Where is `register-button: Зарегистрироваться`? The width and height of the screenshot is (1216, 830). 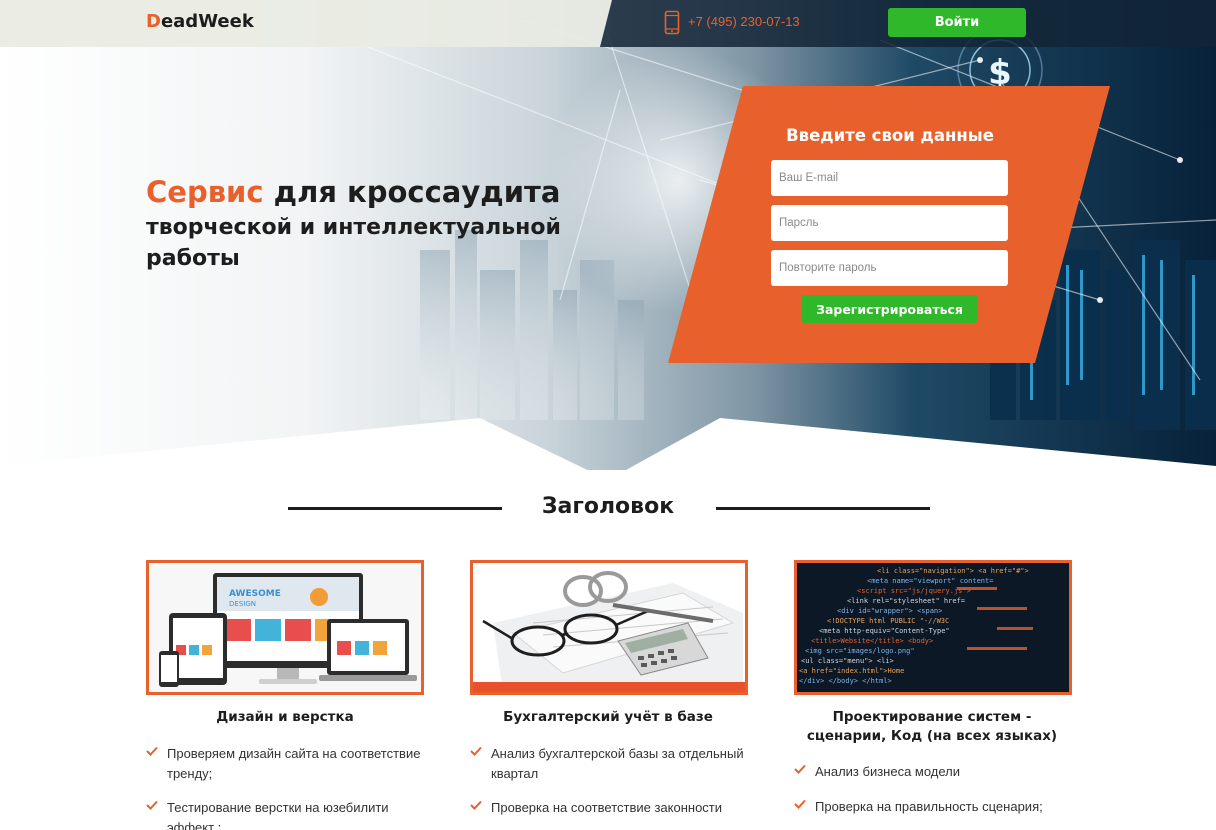 register-button: Зарегистрироваться is located at coordinates (889, 309).